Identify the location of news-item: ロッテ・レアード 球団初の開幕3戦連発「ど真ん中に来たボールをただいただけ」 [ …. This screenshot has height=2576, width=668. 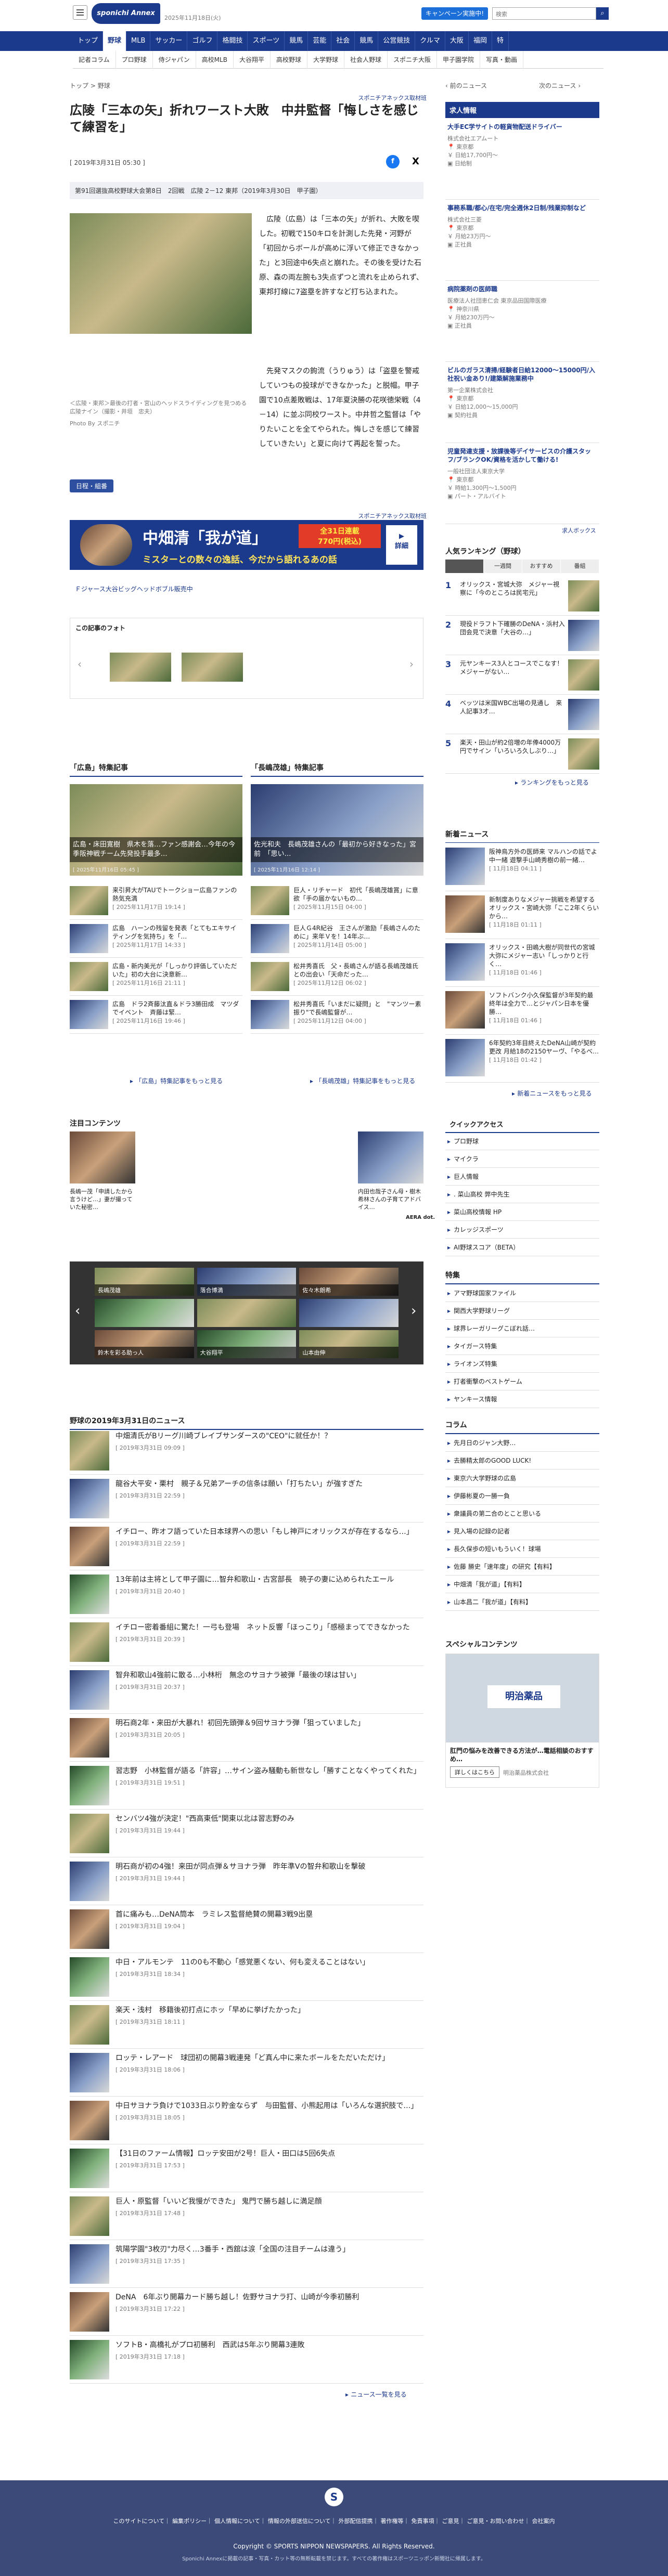
(246, 2073).